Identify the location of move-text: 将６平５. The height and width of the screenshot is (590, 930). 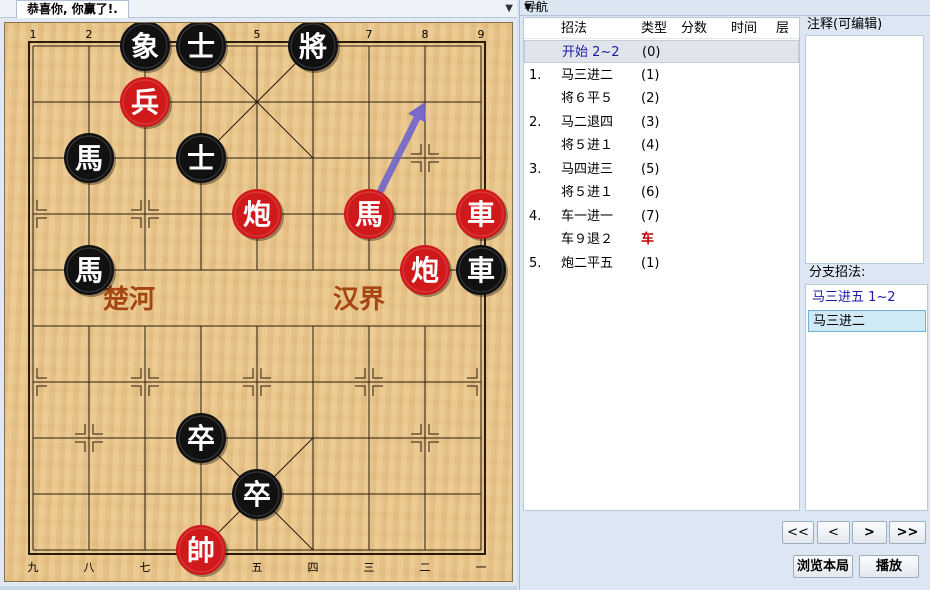
(587, 98).